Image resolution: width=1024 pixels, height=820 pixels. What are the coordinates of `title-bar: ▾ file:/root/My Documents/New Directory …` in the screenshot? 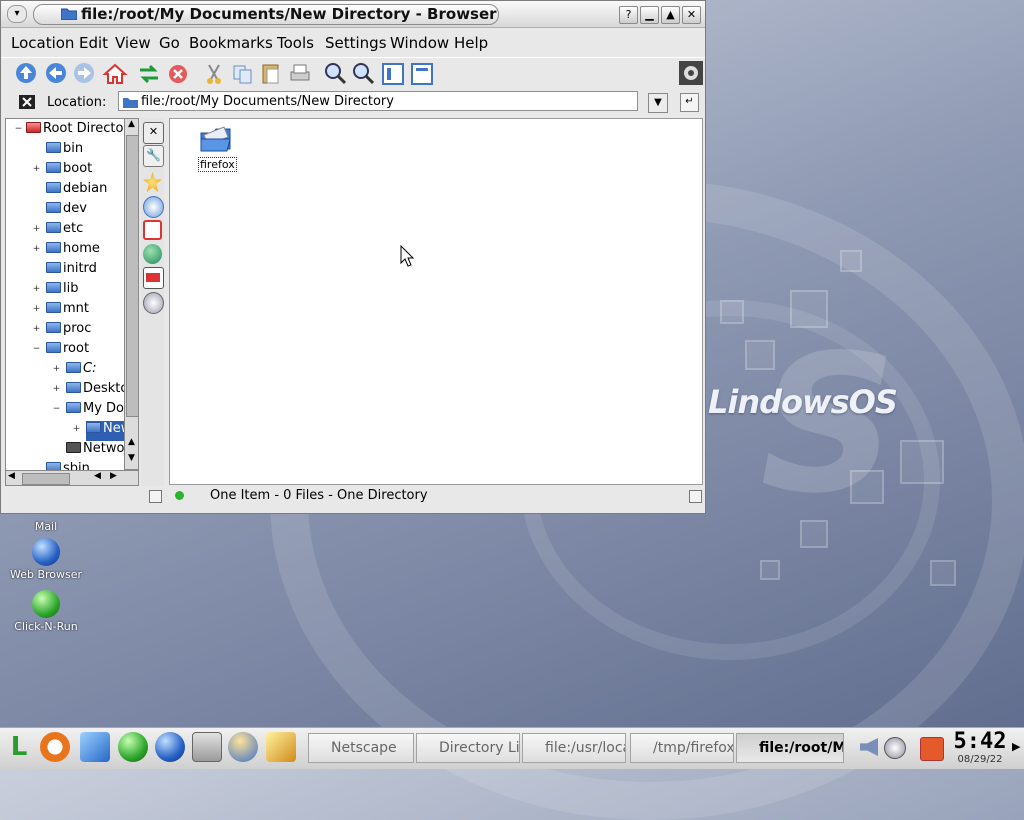 It's located at (353, 14).